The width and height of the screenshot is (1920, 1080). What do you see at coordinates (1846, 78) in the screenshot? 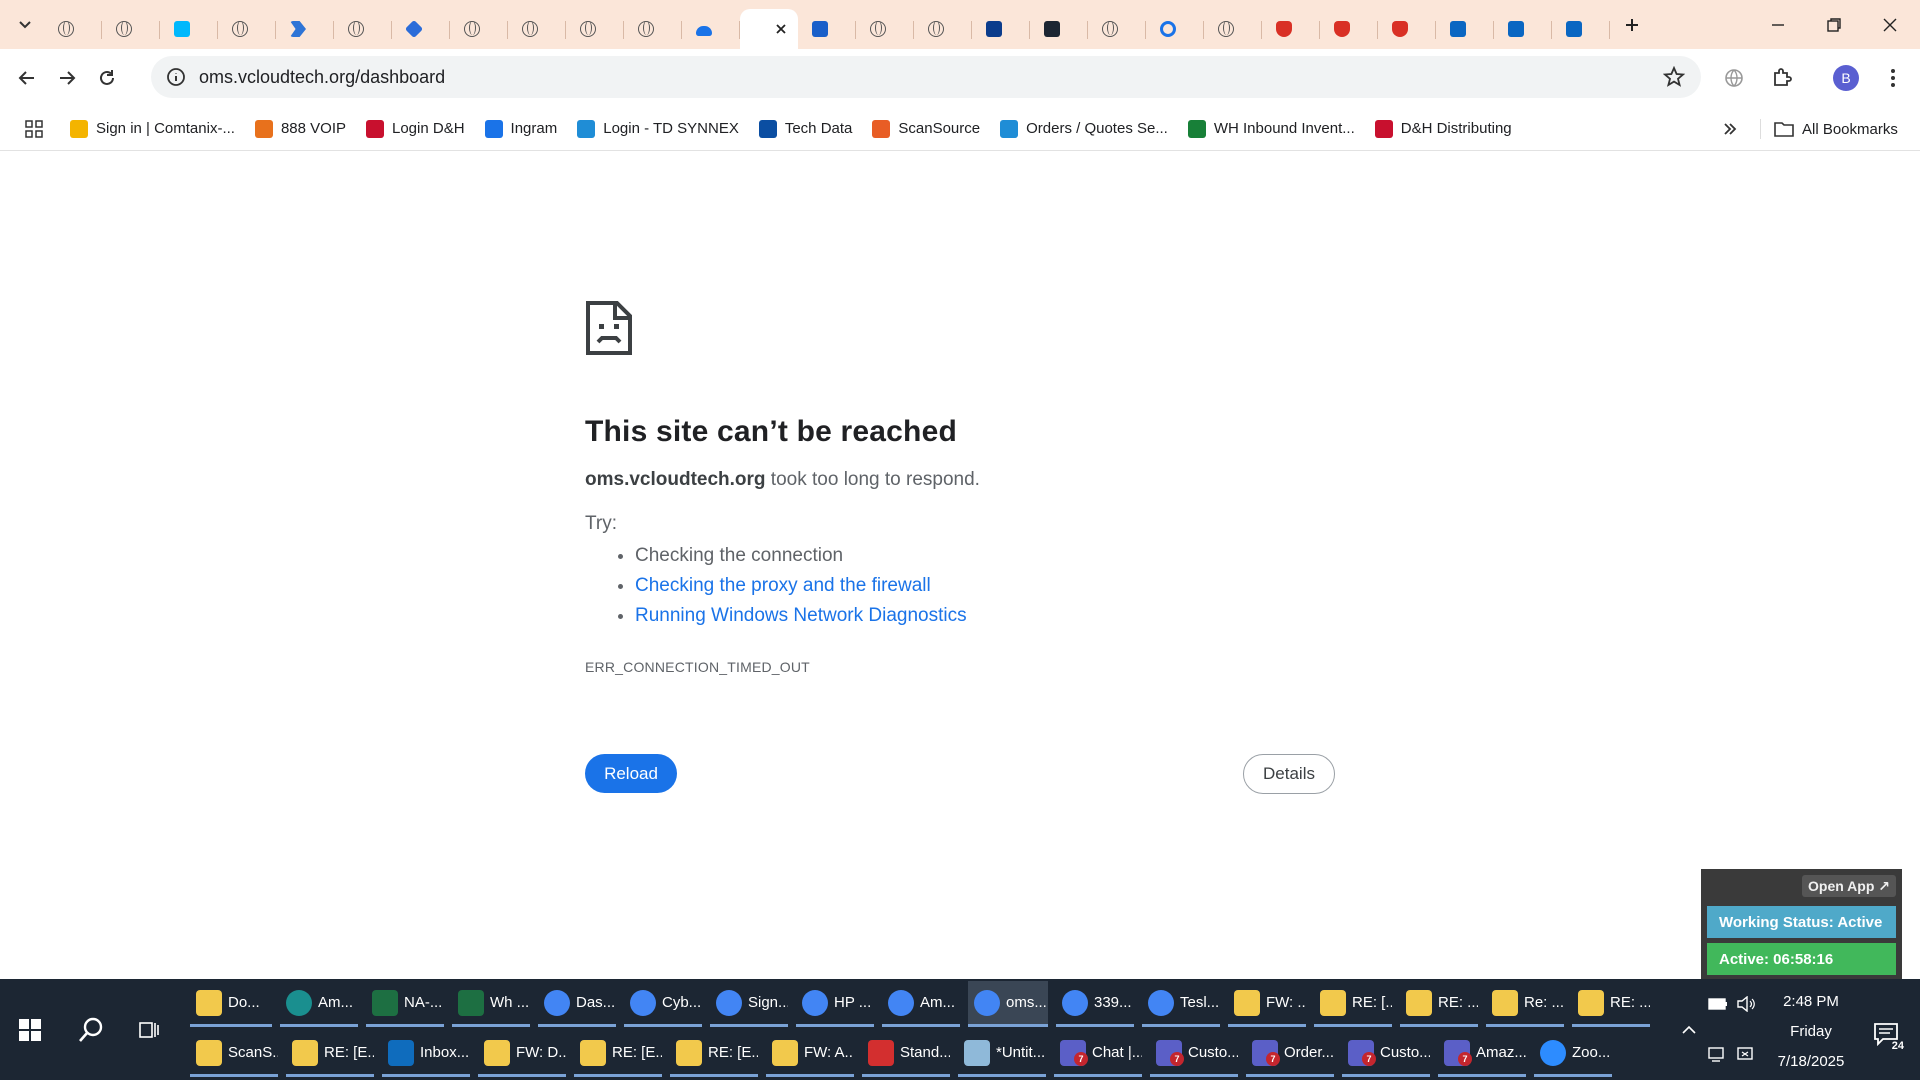
I see `profile-button: B` at bounding box center [1846, 78].